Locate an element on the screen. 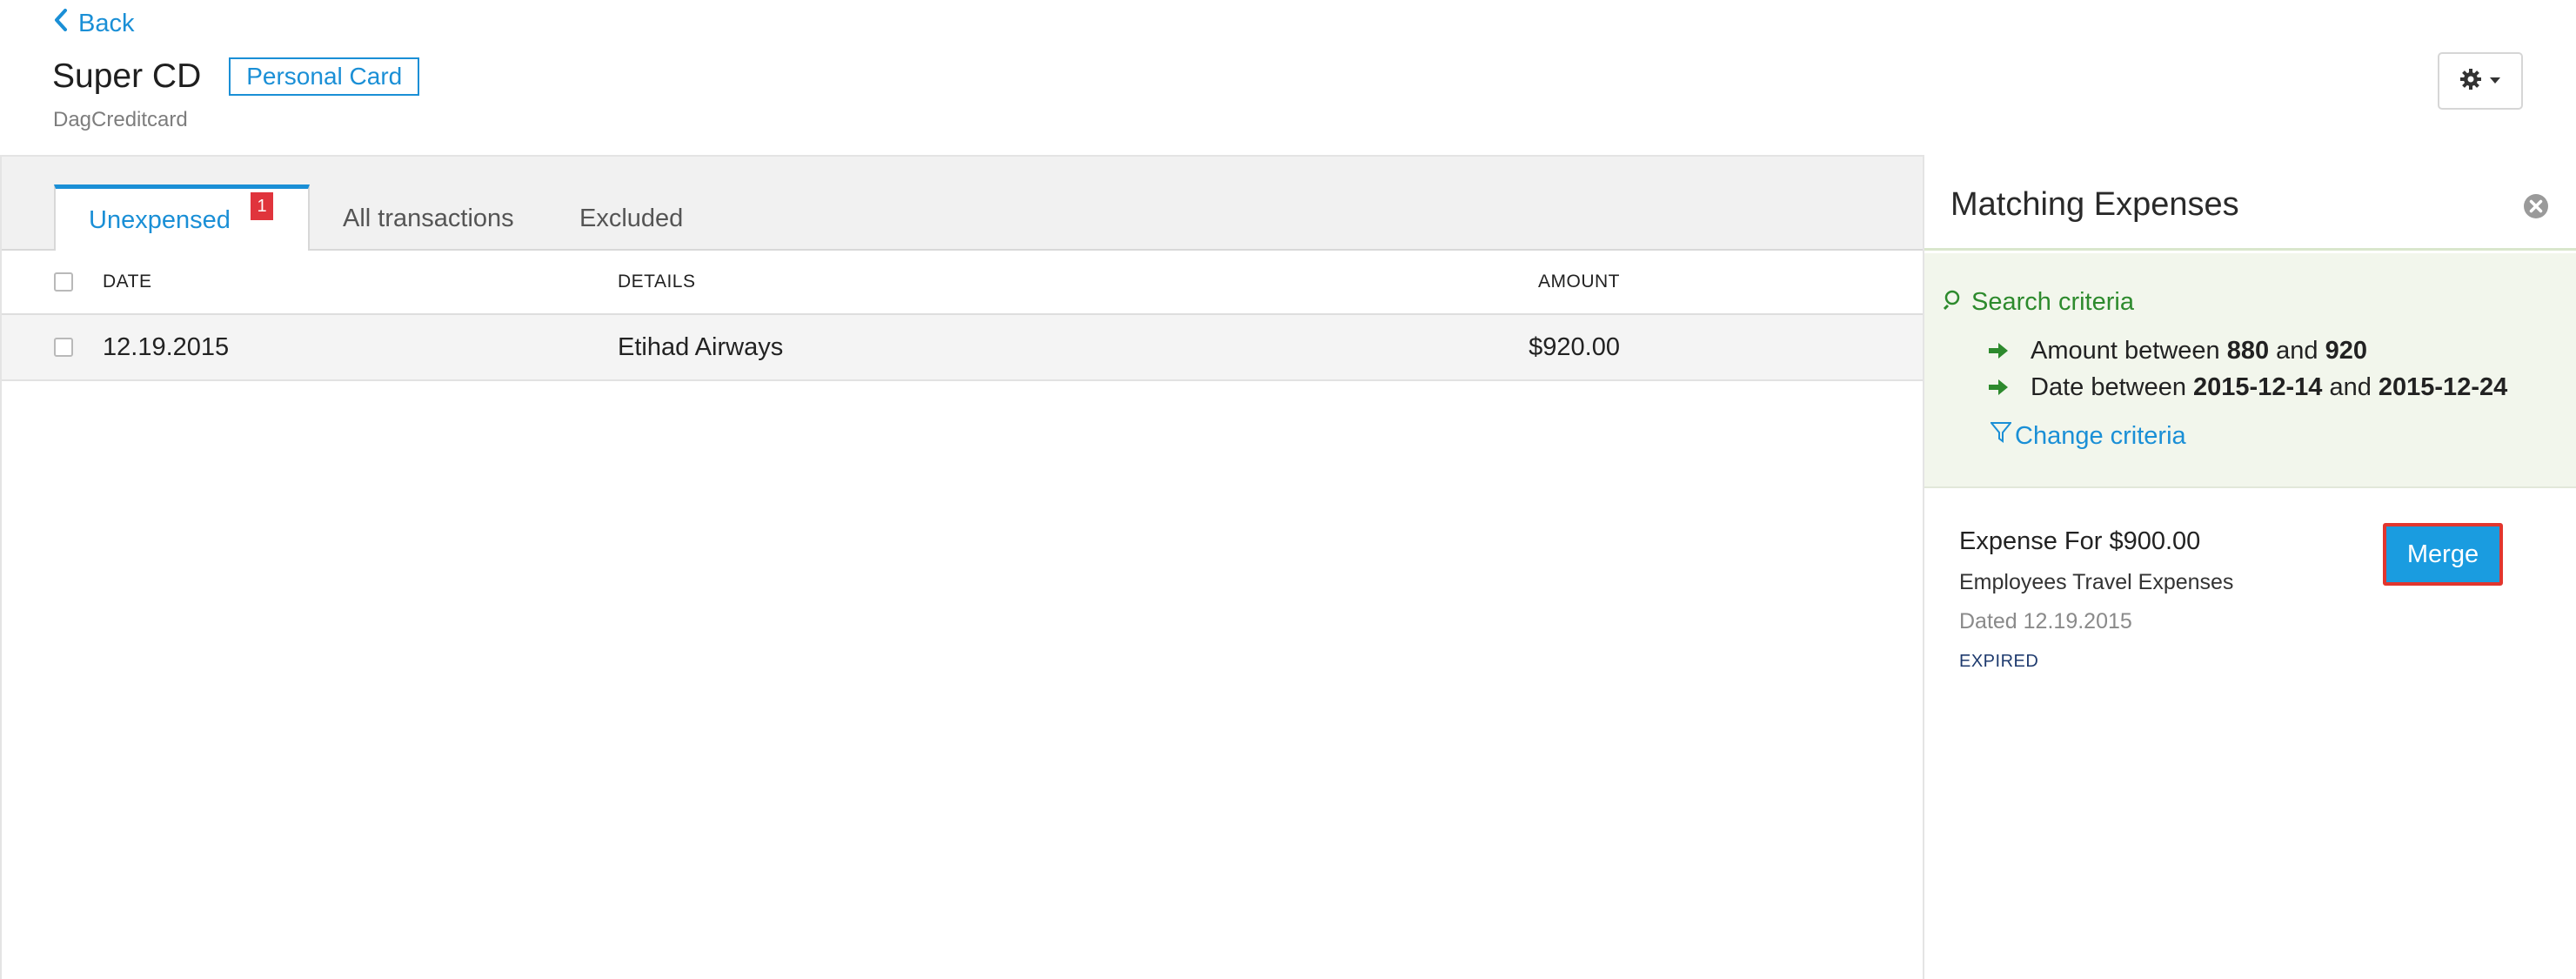  close-panel-button is located at coordinates (2536, 206).